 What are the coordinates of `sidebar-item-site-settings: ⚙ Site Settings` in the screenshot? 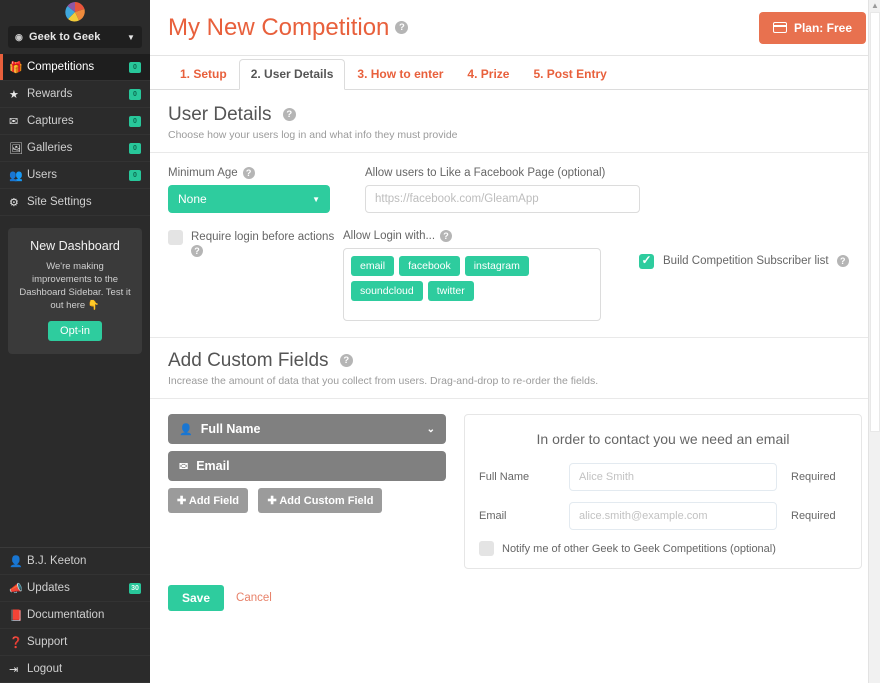 It's located at (75, 202).